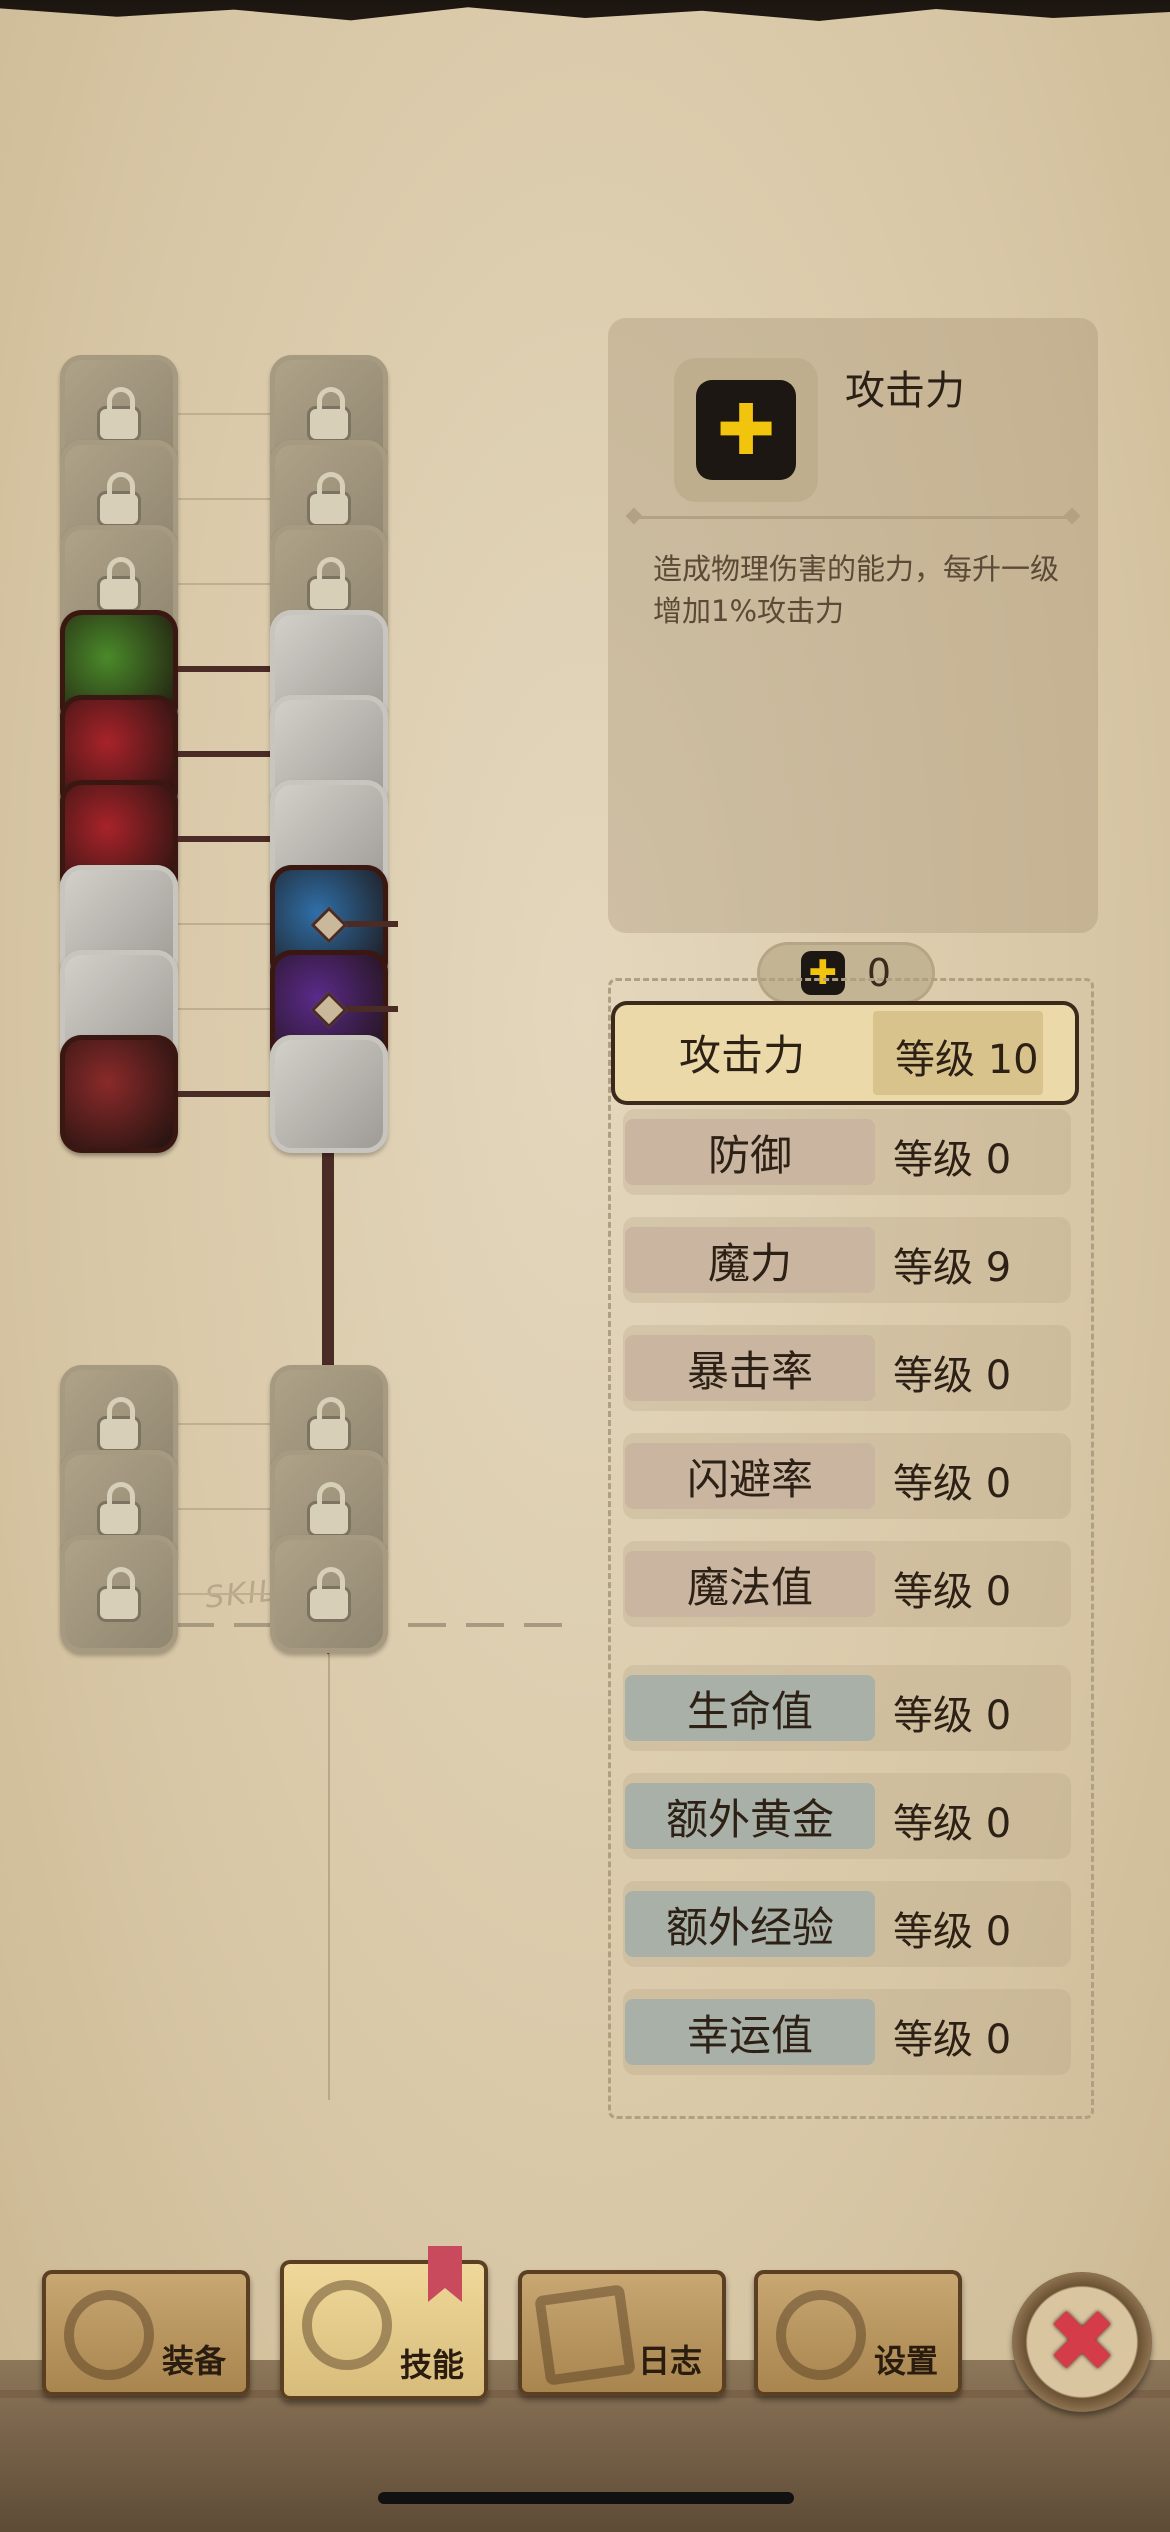  Describe the element at coordinates (750, 1260) in the screenshot. I see `stat-name: 魔力` at that location.